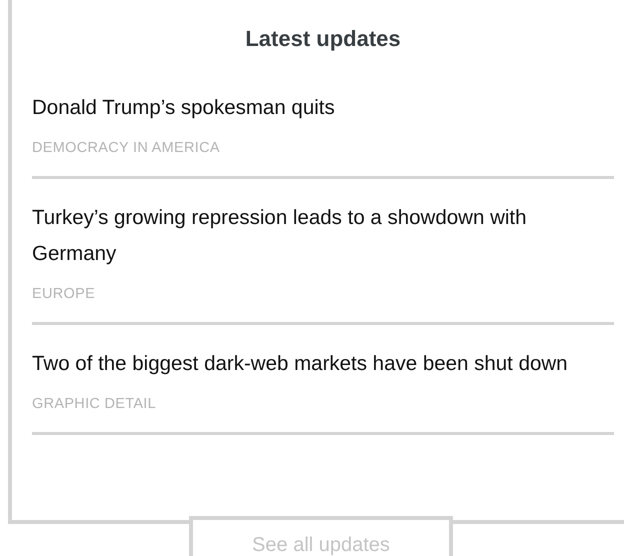 This screenshot has width=624, height=556. Describe the element at coordinates (323, 39) in the screenshot. I see `panel-title: Latest updates` at that location.